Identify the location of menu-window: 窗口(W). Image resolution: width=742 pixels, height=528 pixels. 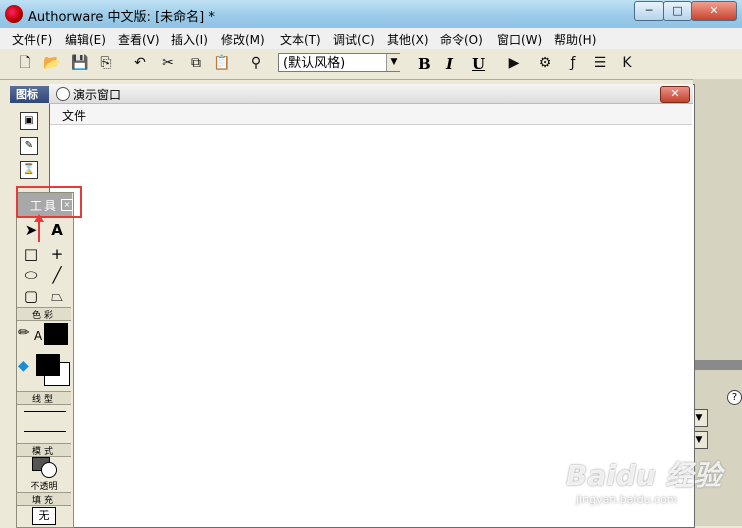
(519, 39).